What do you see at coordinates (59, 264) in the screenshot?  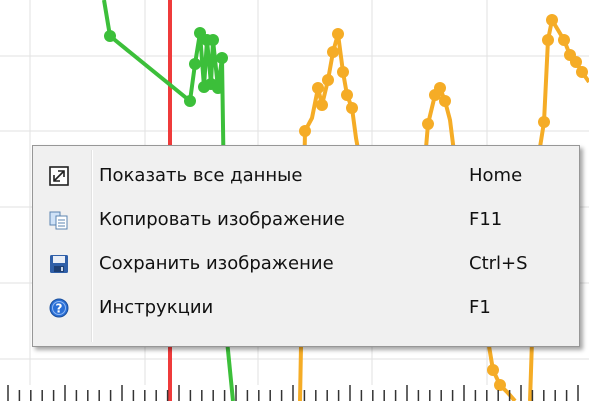 I see `save-disk-icon` at bounding box center [59, 264].